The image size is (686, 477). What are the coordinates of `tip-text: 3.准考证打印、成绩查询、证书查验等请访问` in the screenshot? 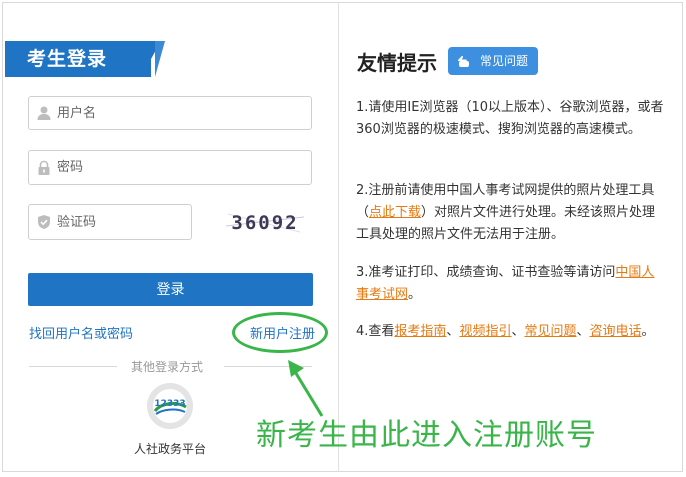 It's located at (486, 272).